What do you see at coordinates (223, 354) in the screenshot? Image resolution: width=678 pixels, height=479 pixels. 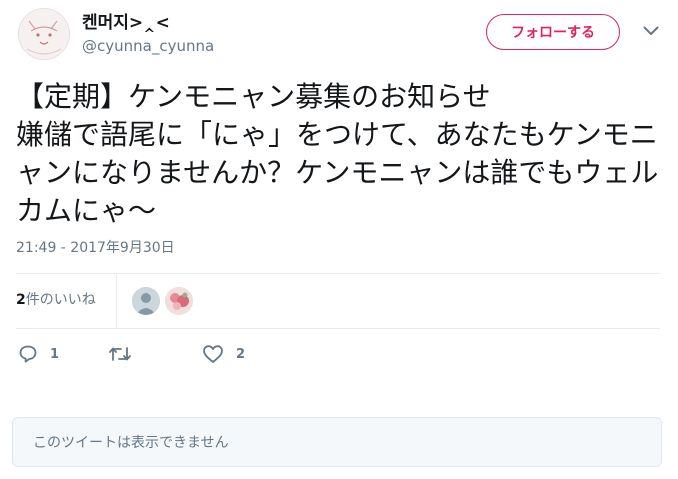 I see `like-button: 2` at bounding box center [223, 354].